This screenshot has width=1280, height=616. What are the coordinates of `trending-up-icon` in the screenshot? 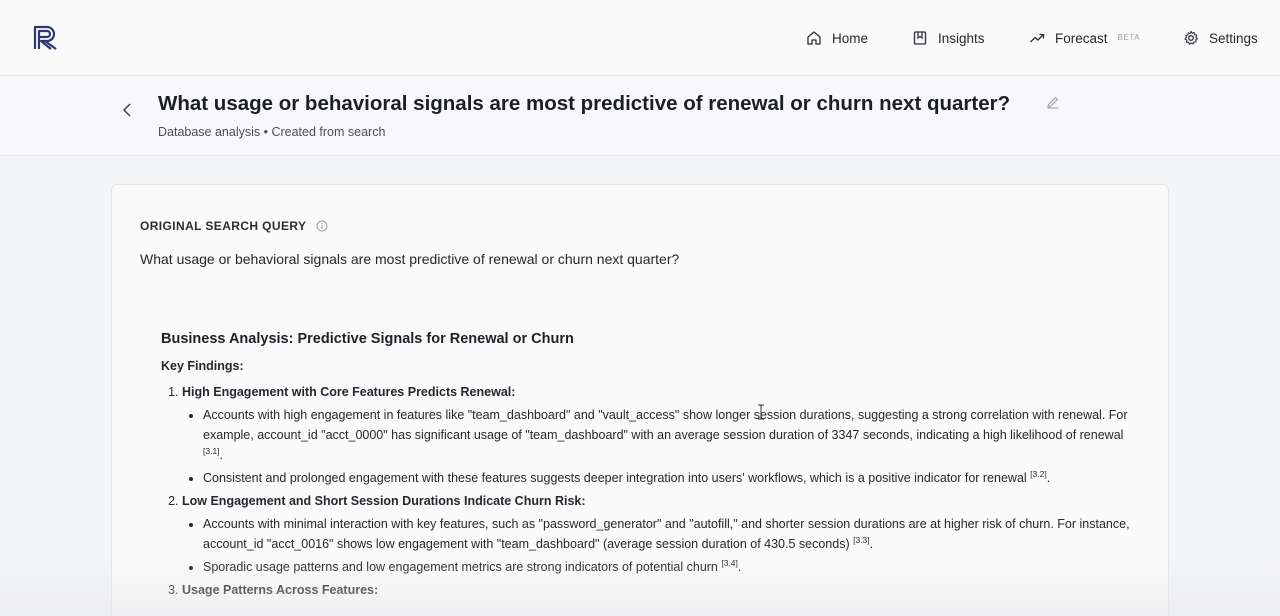 It's located at (1037, 38).